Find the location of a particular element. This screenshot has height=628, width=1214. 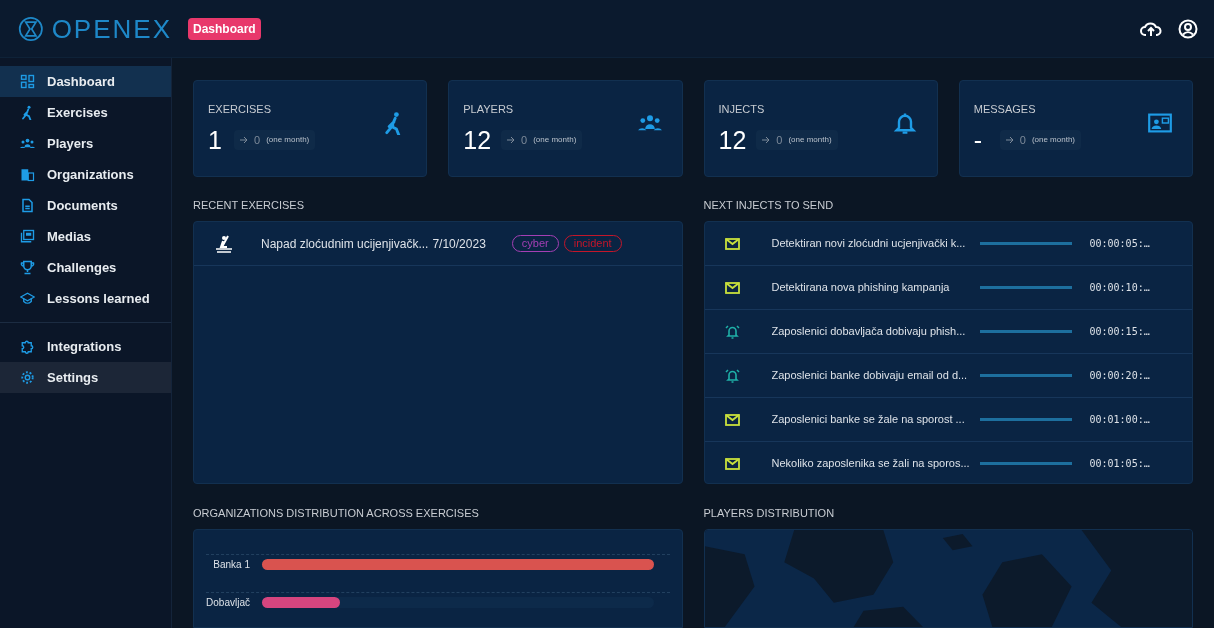

sidebar-item: Players is located at coordinates (85, 143).